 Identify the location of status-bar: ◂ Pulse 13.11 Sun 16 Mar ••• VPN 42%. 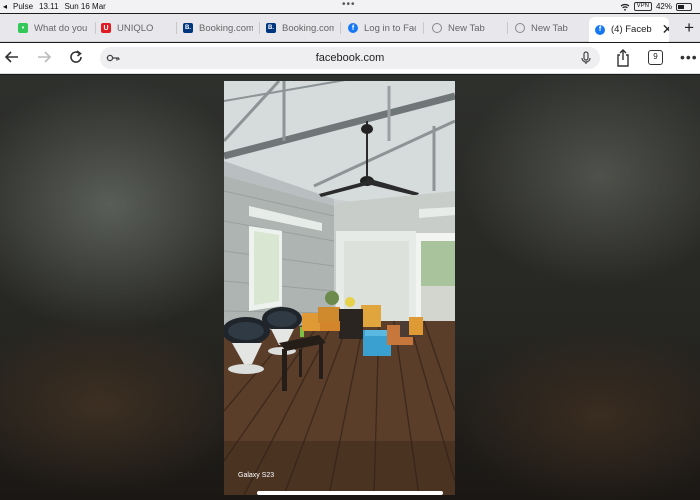
(350, 6).